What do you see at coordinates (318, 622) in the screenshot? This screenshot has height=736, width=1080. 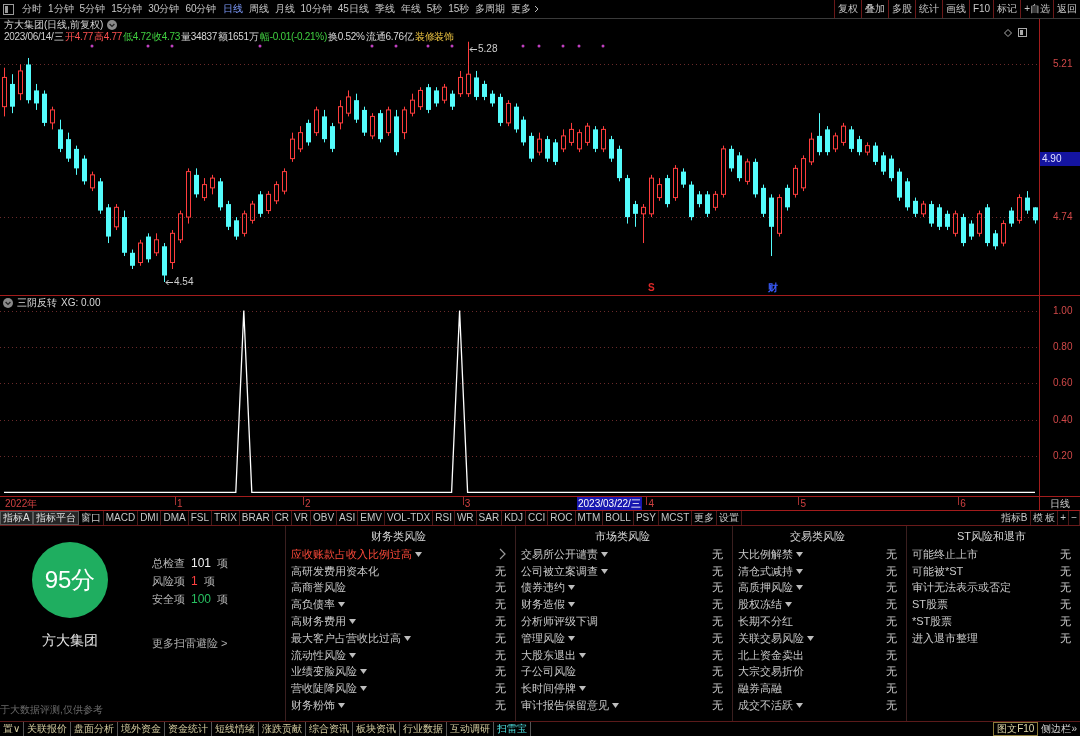 I see `risk-item: 高财务费用` at bounding box center [318, 622].